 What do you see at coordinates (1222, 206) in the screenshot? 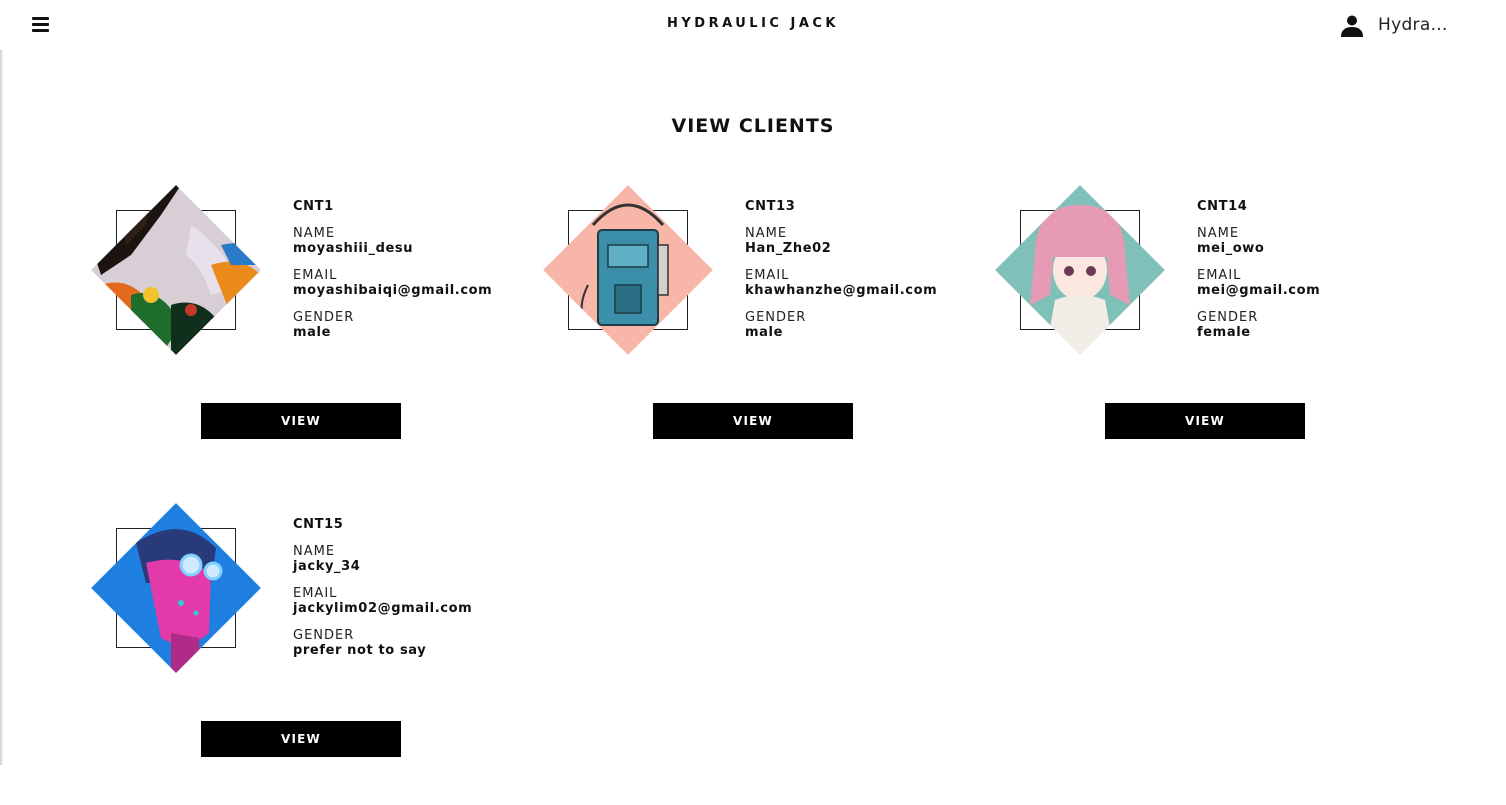
I see `client-id: CNT14` at bounding box center [1222, 206].